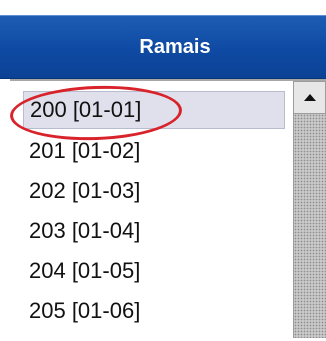 Image resolution: width=326 pixels, height=341 pixels. What do you see at coordinates (154, 151) in the screenshot?
I see `extension-item-201: 201 [01-02]` at bounding box center [154, 151].